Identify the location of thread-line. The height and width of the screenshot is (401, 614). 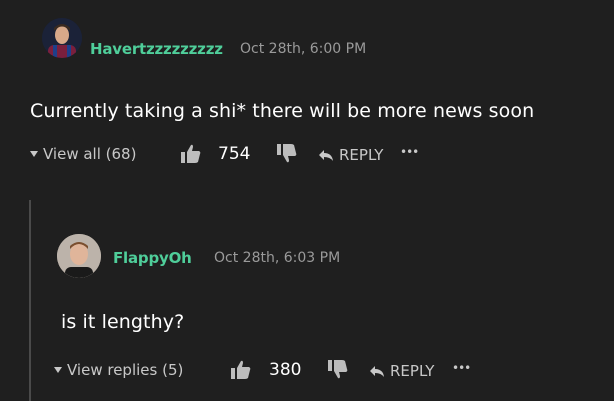
(30, 300).